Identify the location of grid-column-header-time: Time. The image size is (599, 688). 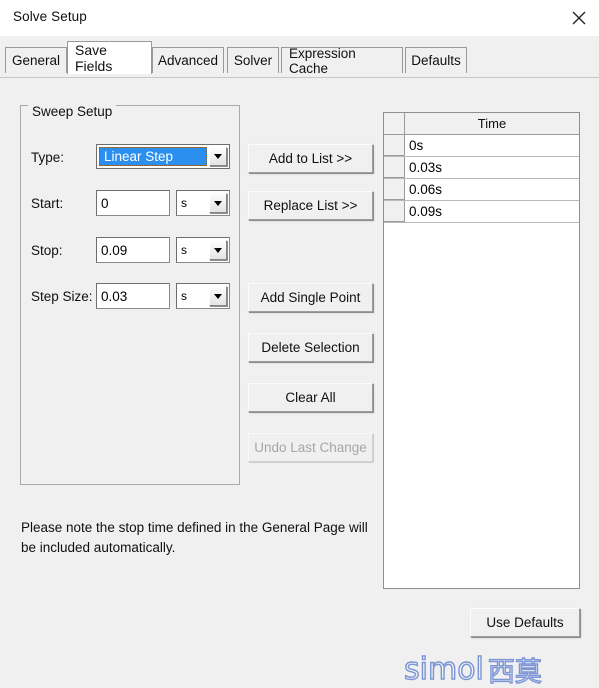
(492, 123).